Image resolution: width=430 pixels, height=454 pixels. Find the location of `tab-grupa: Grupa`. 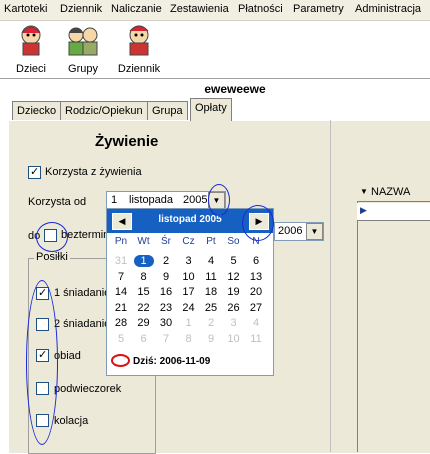

tab-grupa: Grupa is located at coordinates (167, 110).